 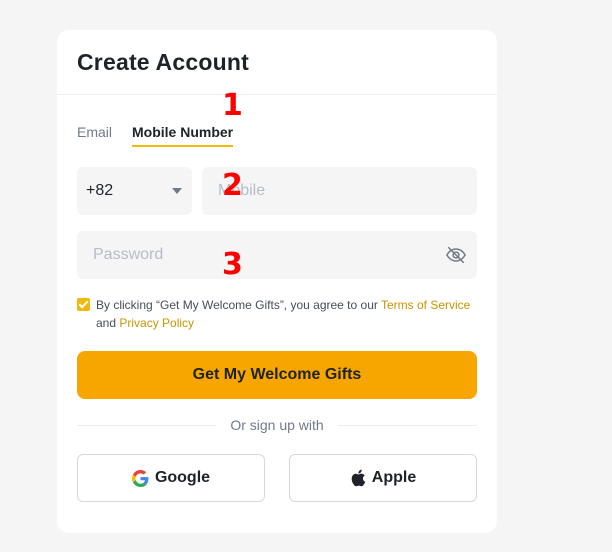 What do you see at coordinates (156, 323) in the screenshot?
I see `privacy-policy-link: Privacy Policy` at bounding box center [156, 323].